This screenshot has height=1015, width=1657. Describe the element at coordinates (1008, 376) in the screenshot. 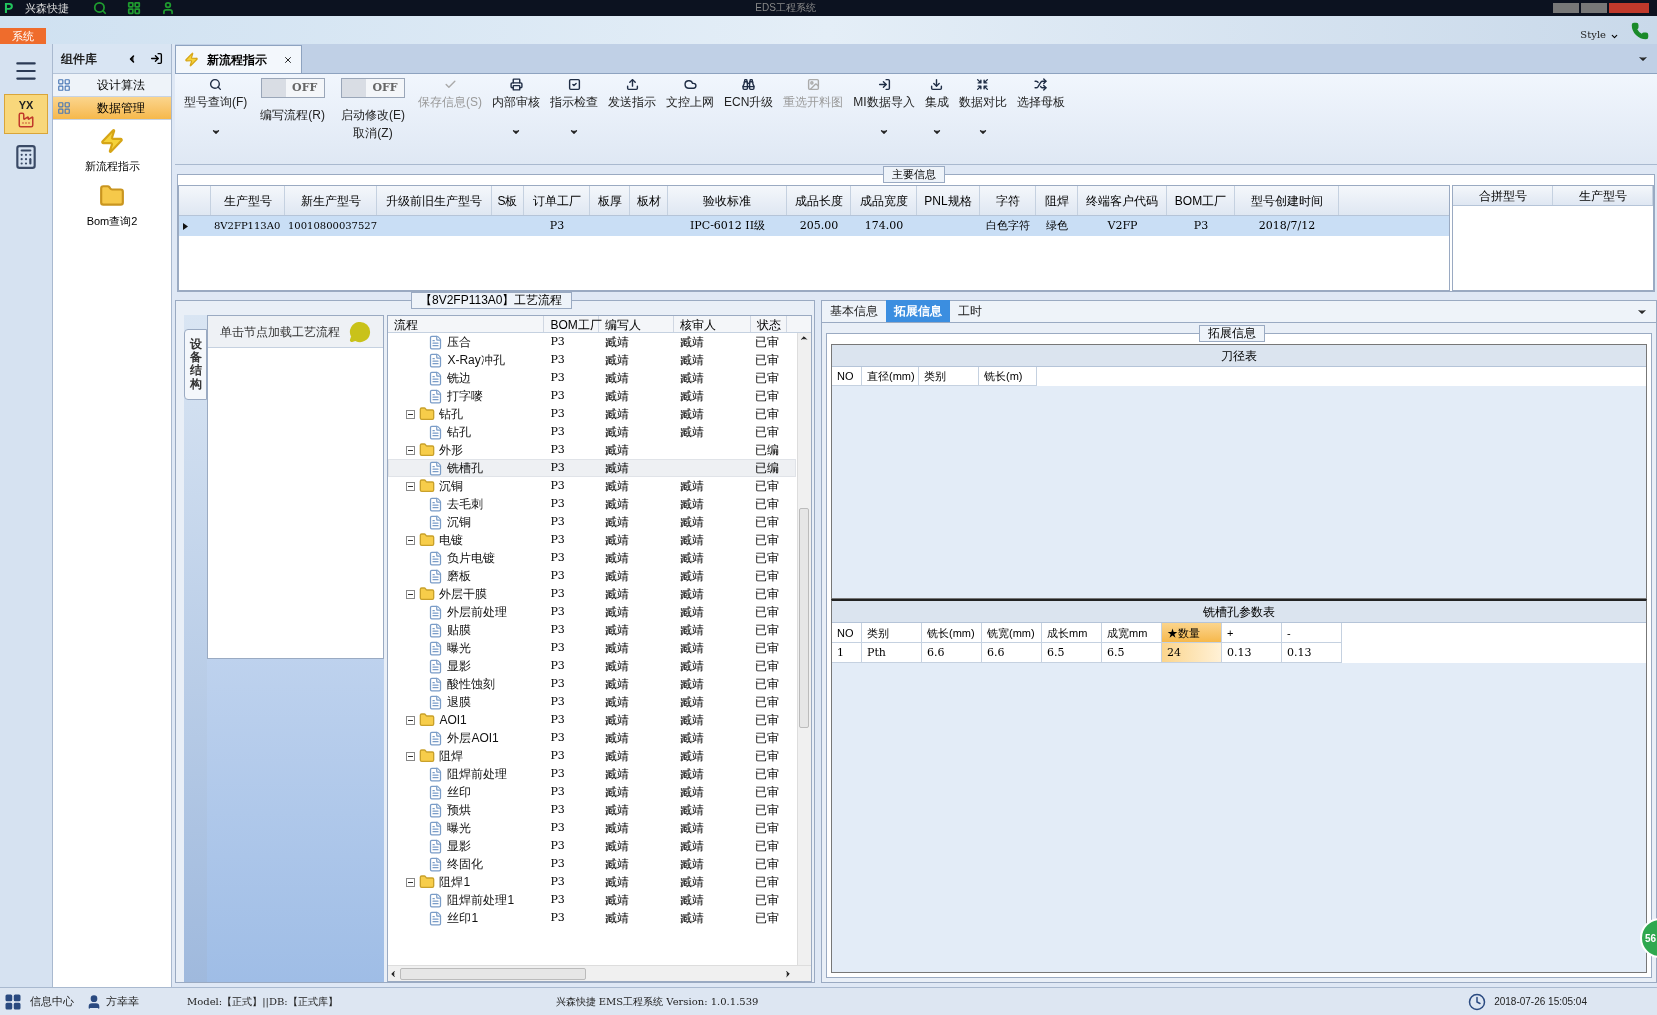

I see `column-header: 铣长(m)` at that location.